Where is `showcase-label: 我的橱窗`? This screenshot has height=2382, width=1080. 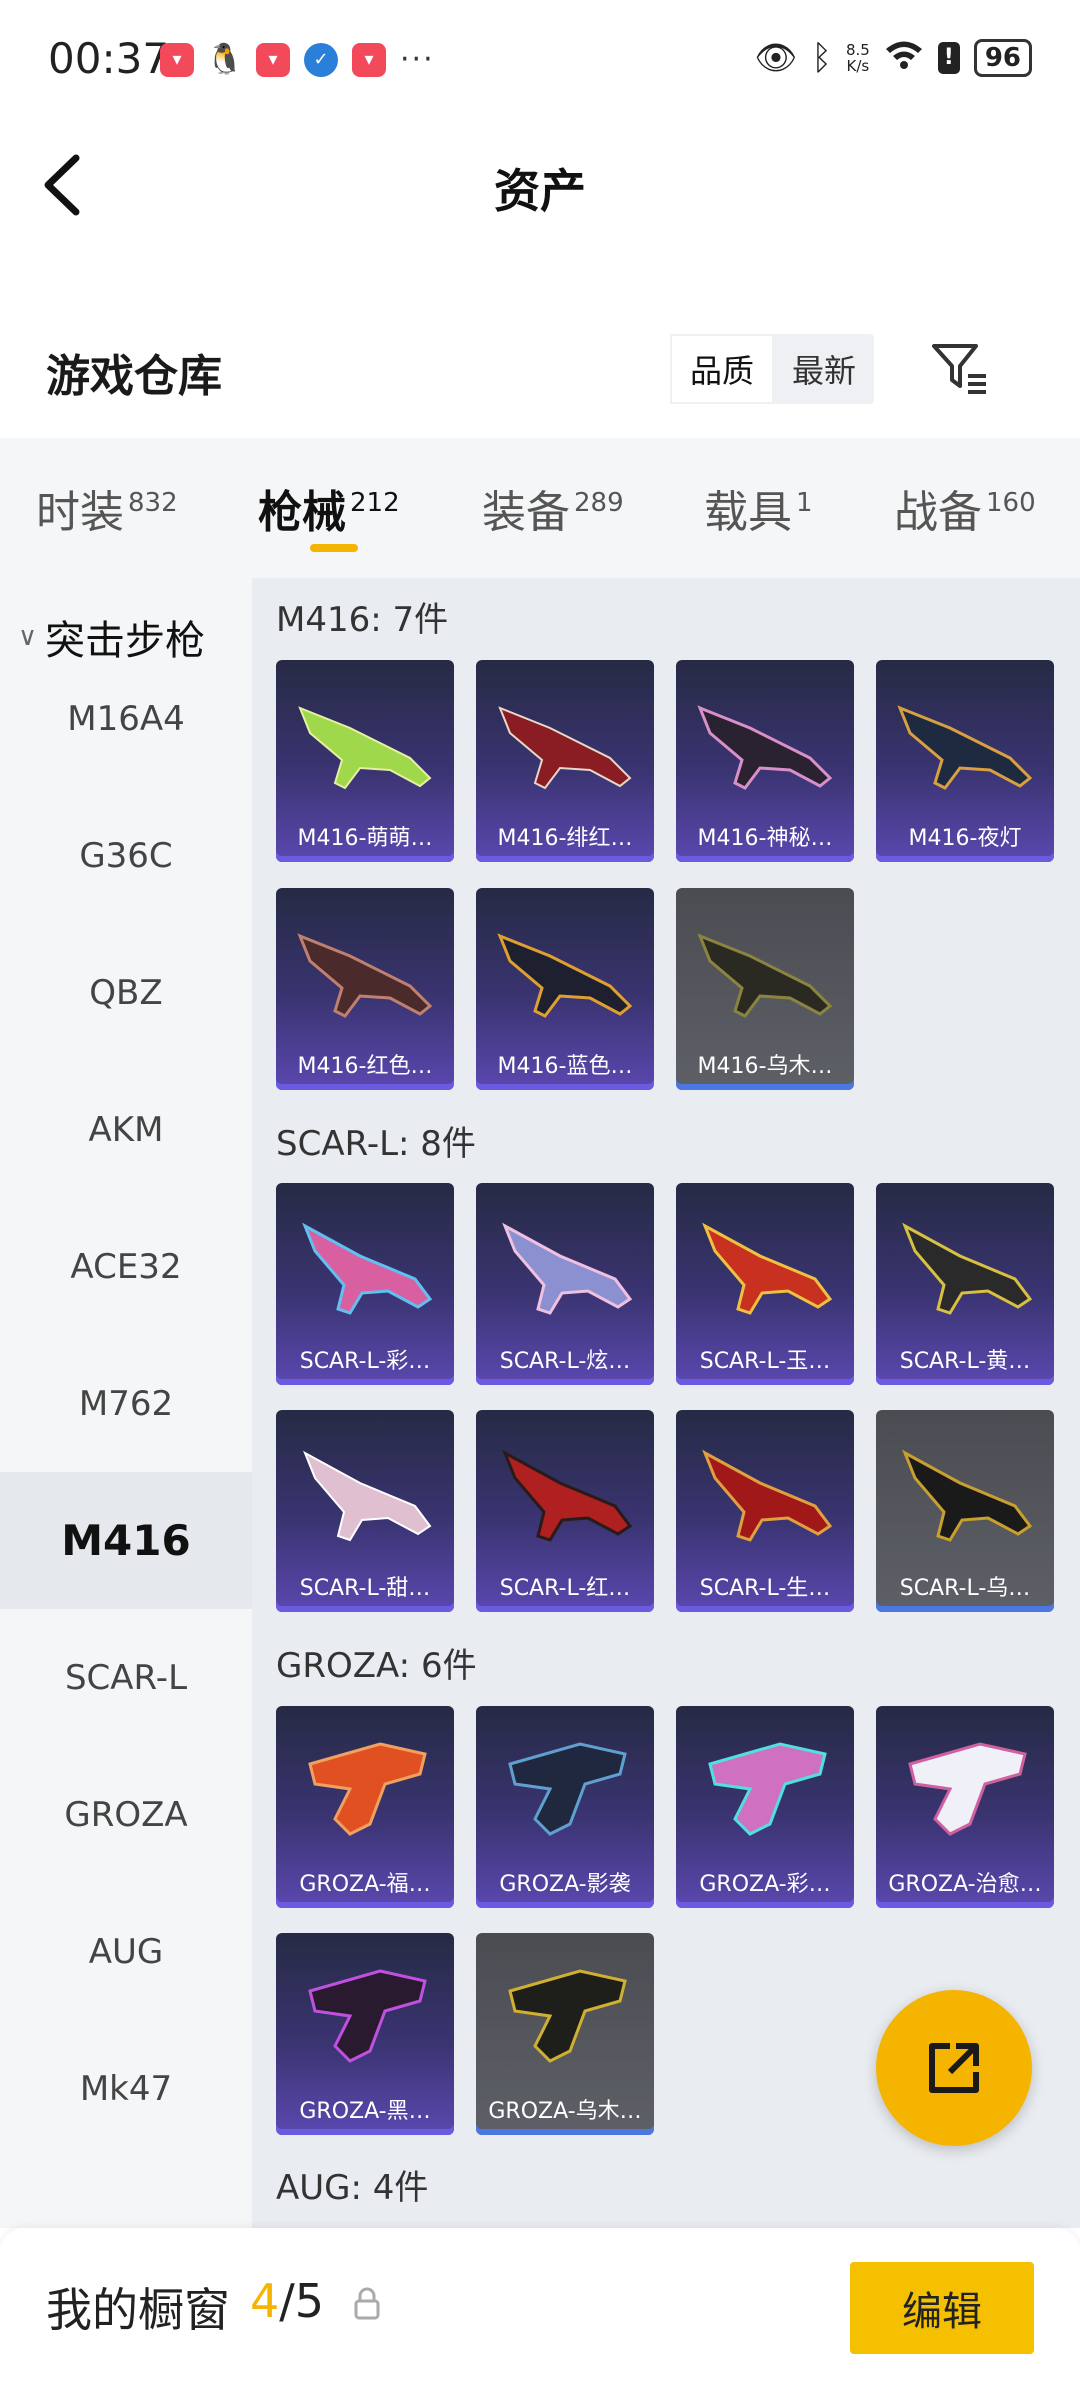
showcase-label: 我的橱窗 is located at coordinates (138, 2310).